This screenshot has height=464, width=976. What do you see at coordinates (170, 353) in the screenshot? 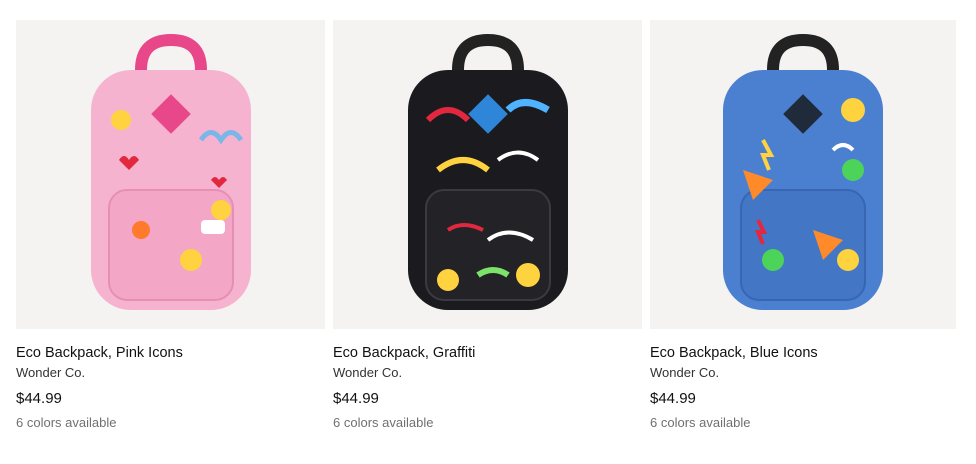
I see `product-name: Eco Backpack, Pink Icons` at bounding box center [170, 353].